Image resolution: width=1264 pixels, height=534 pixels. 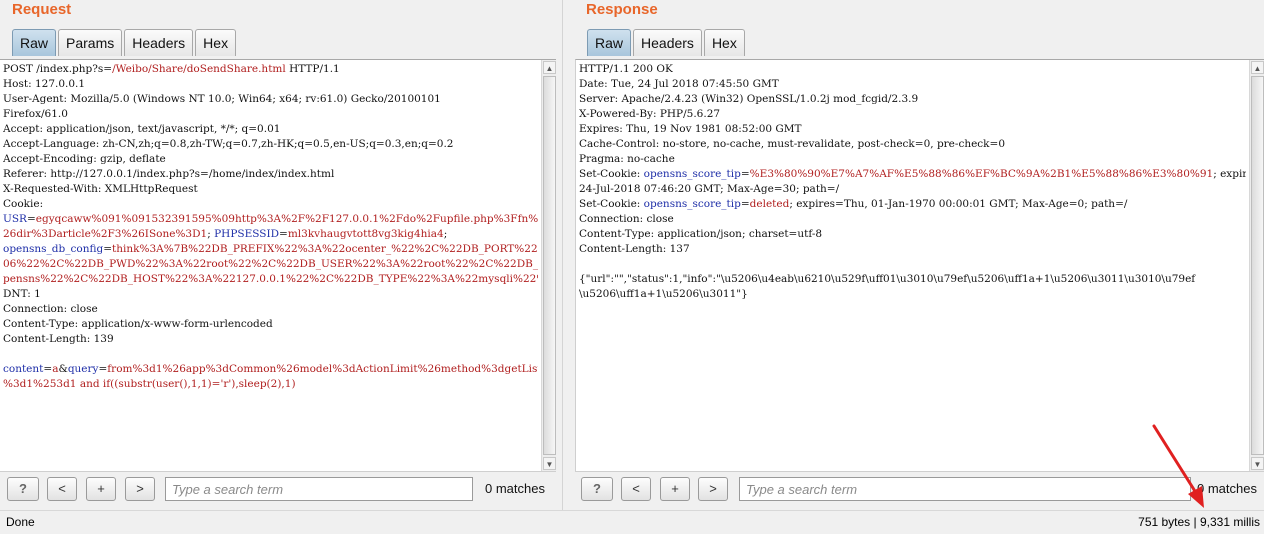 What do you see at coordinates (632, 522) in the screenshot?
I see `status-bar: Done 751 bytes | 9,331 millis` at bounding box center [632, 522].